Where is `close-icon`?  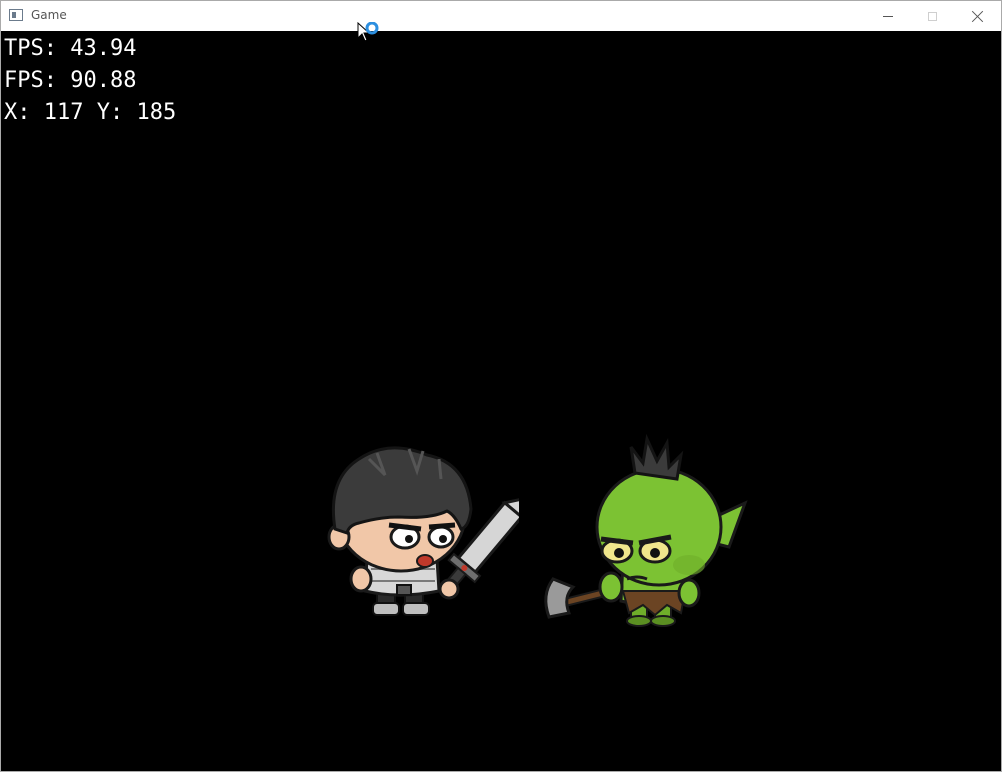 close-icon is located at coordinates (977, 16).